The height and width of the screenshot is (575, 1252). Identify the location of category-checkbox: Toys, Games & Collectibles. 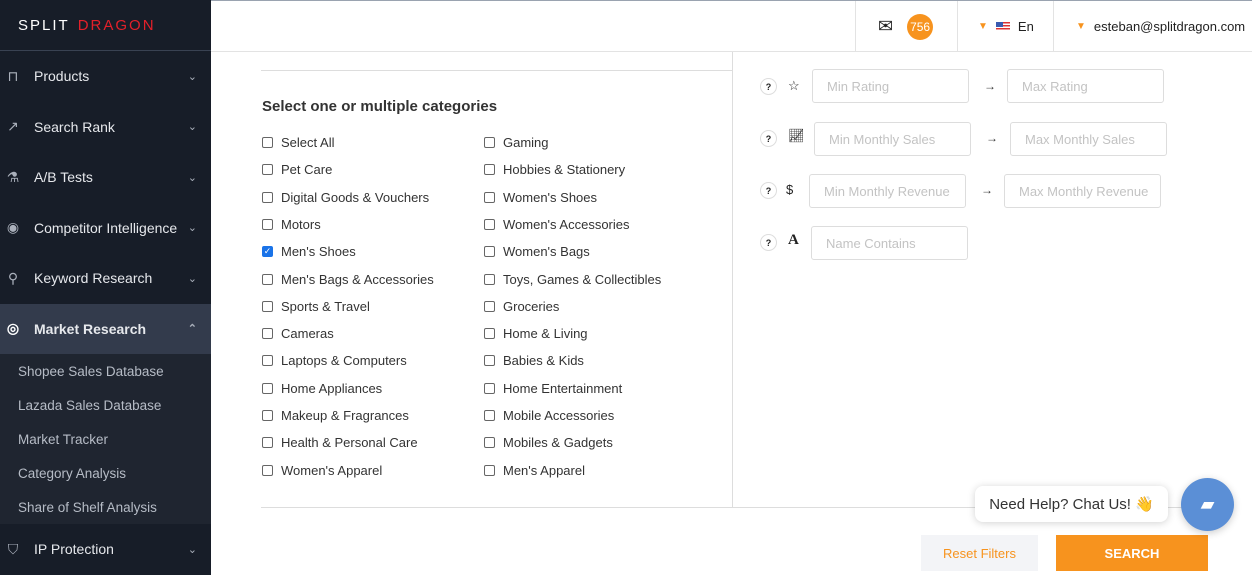
(572, 279).